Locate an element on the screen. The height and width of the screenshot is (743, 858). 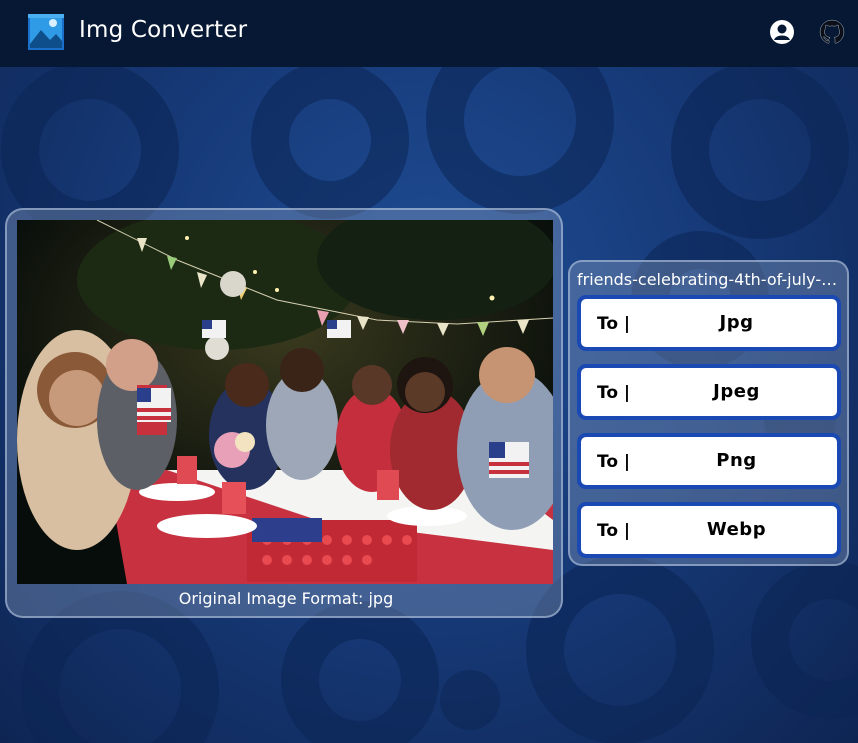
account-circle-icon is located at coordinates (782, 32).